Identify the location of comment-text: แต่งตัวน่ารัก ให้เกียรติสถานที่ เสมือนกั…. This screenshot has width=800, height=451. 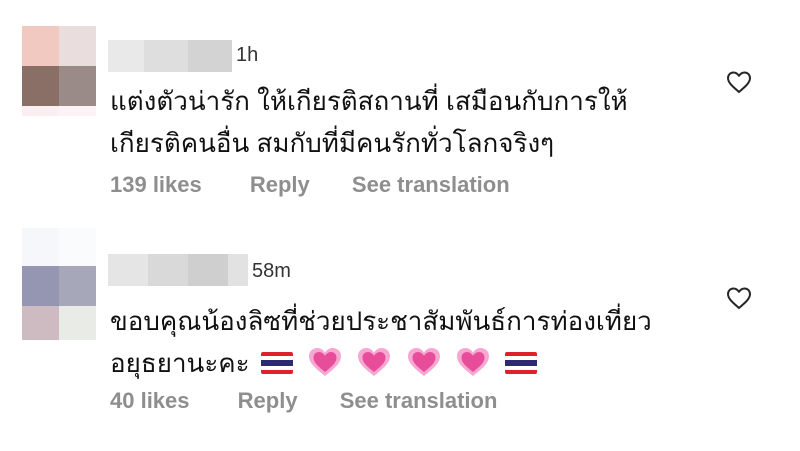
(369, 122).